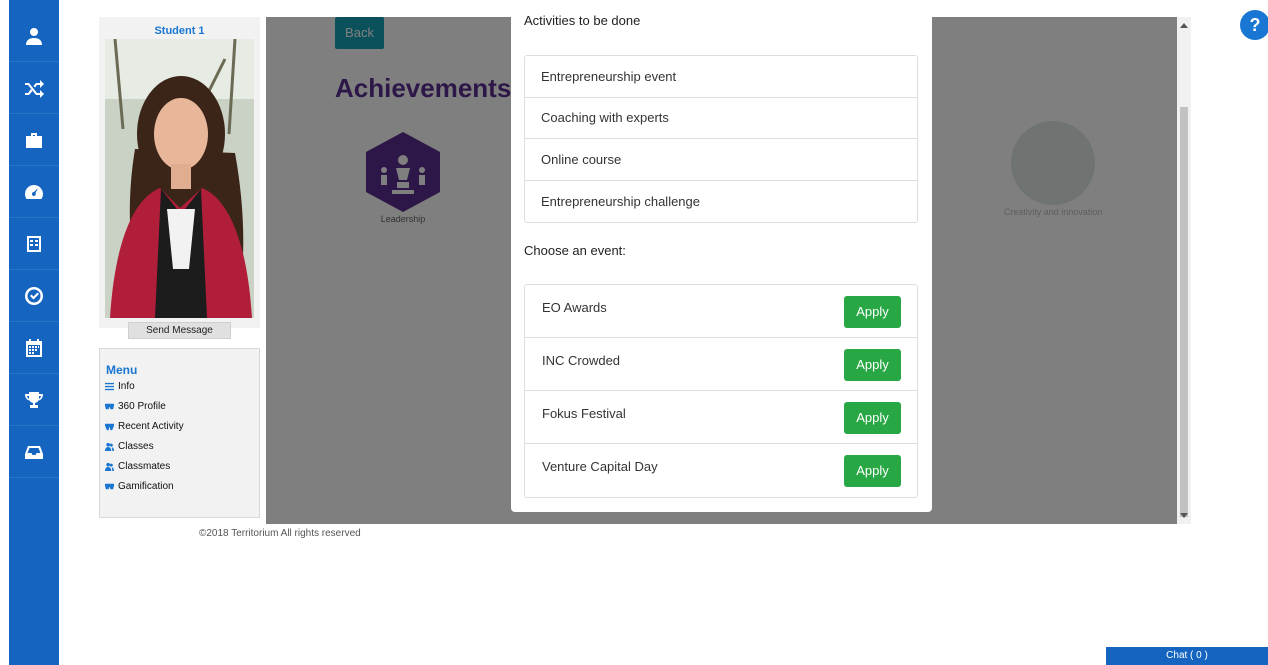 The height and width of the screenshot is (665, 1268). Describe the element at coordinates (600, 466) in the screenshot. I see `event-name: Venture Capital Day` at that location.